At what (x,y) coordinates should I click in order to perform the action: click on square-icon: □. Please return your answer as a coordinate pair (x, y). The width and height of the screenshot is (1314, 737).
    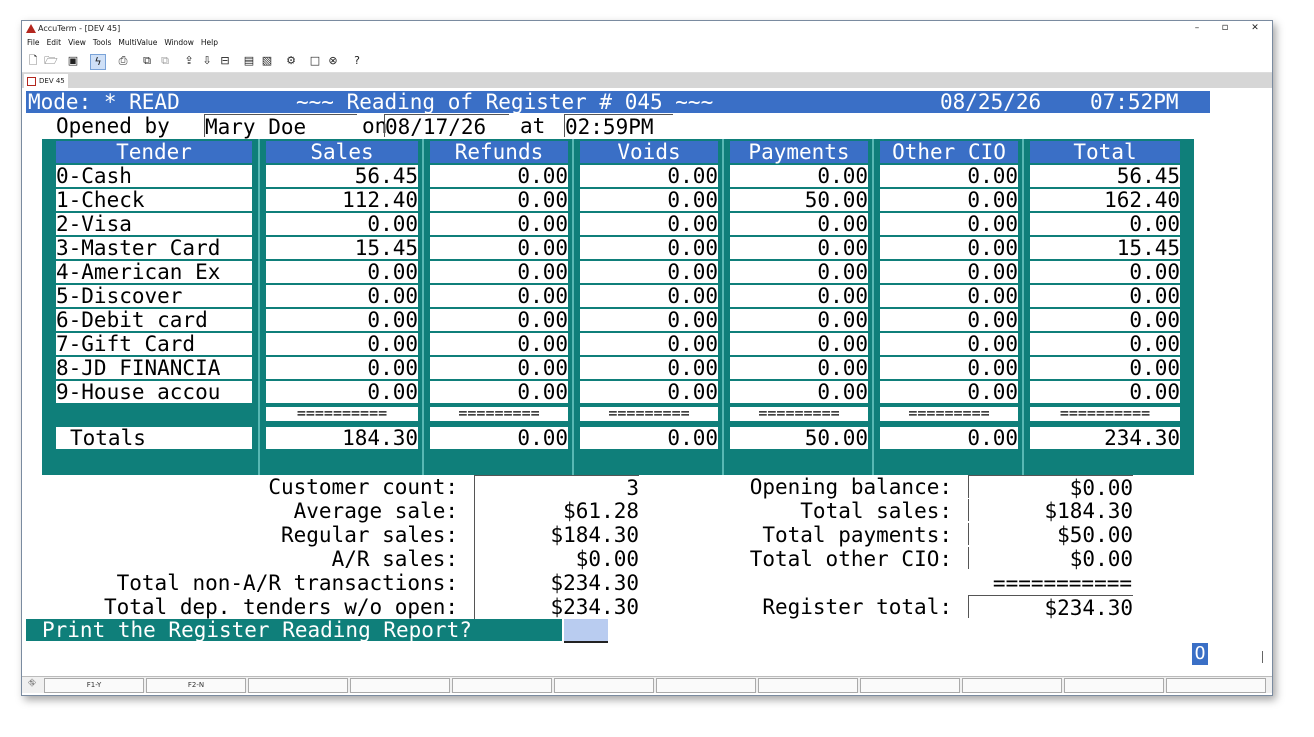
    Looking at the image, I should click on (315, 61).